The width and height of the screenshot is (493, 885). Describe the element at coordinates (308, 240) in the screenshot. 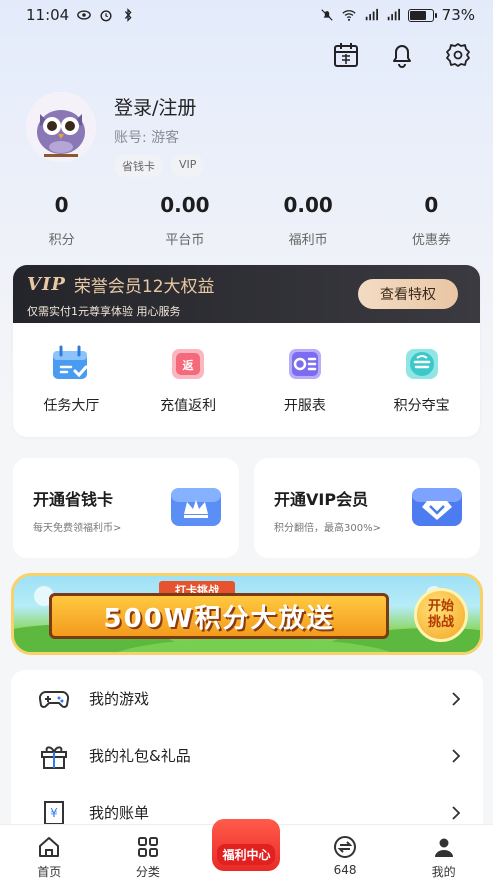

I see `stat-label: 福利币` at that location.